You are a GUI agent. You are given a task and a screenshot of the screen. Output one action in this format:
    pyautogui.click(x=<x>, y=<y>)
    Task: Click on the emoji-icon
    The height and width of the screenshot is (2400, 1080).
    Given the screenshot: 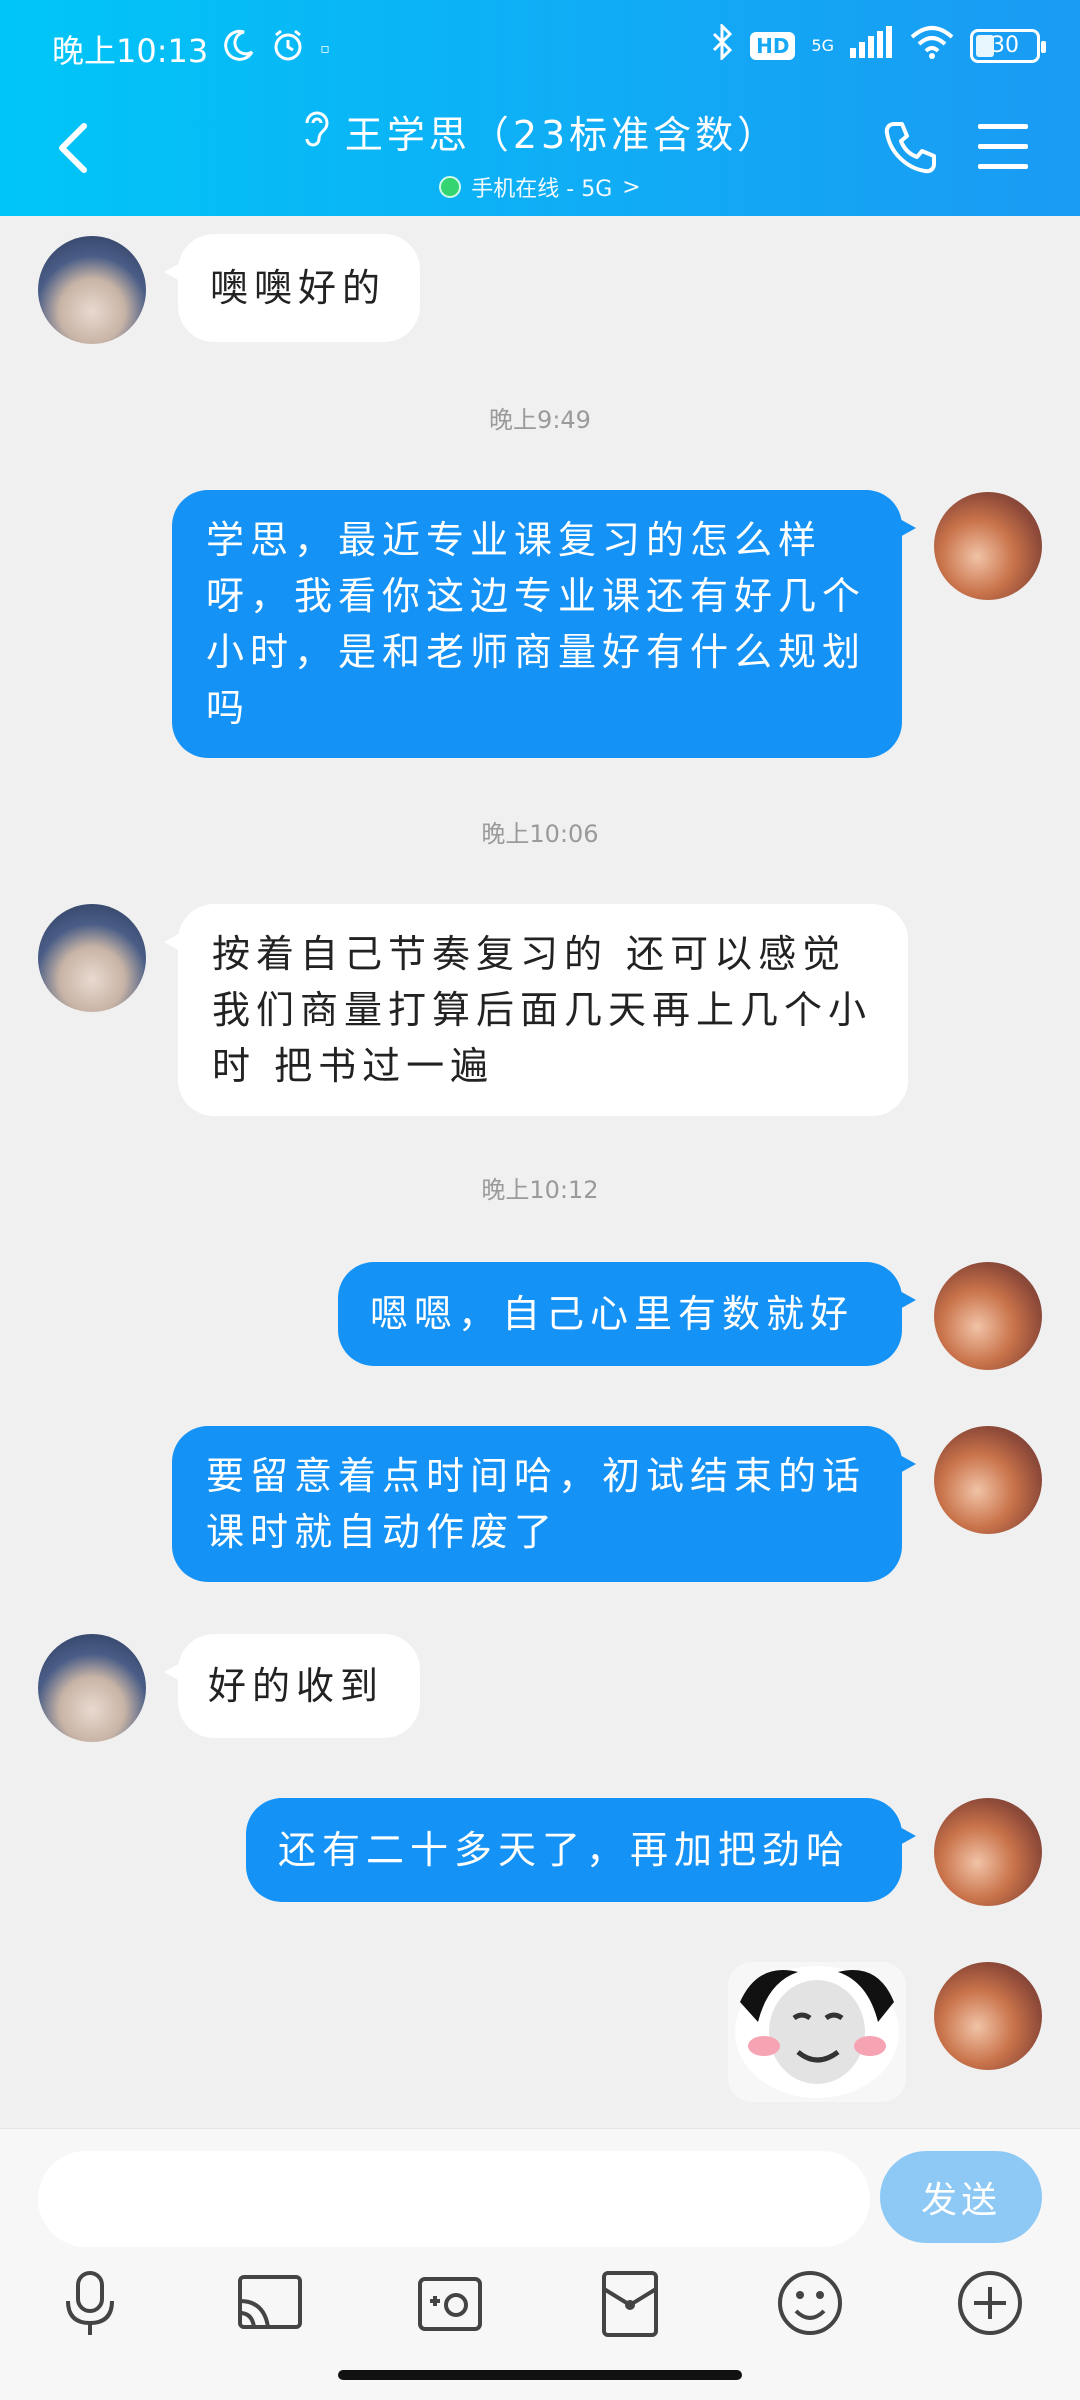 What is the action you would take?
    pyautogui.click(x=810, y=2303)
    